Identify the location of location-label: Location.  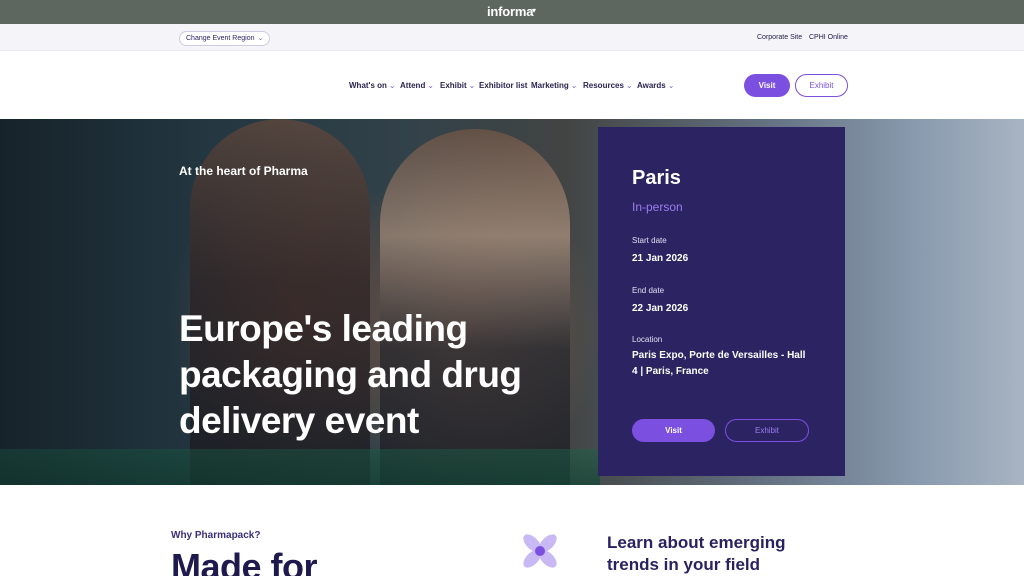
(647, 339).